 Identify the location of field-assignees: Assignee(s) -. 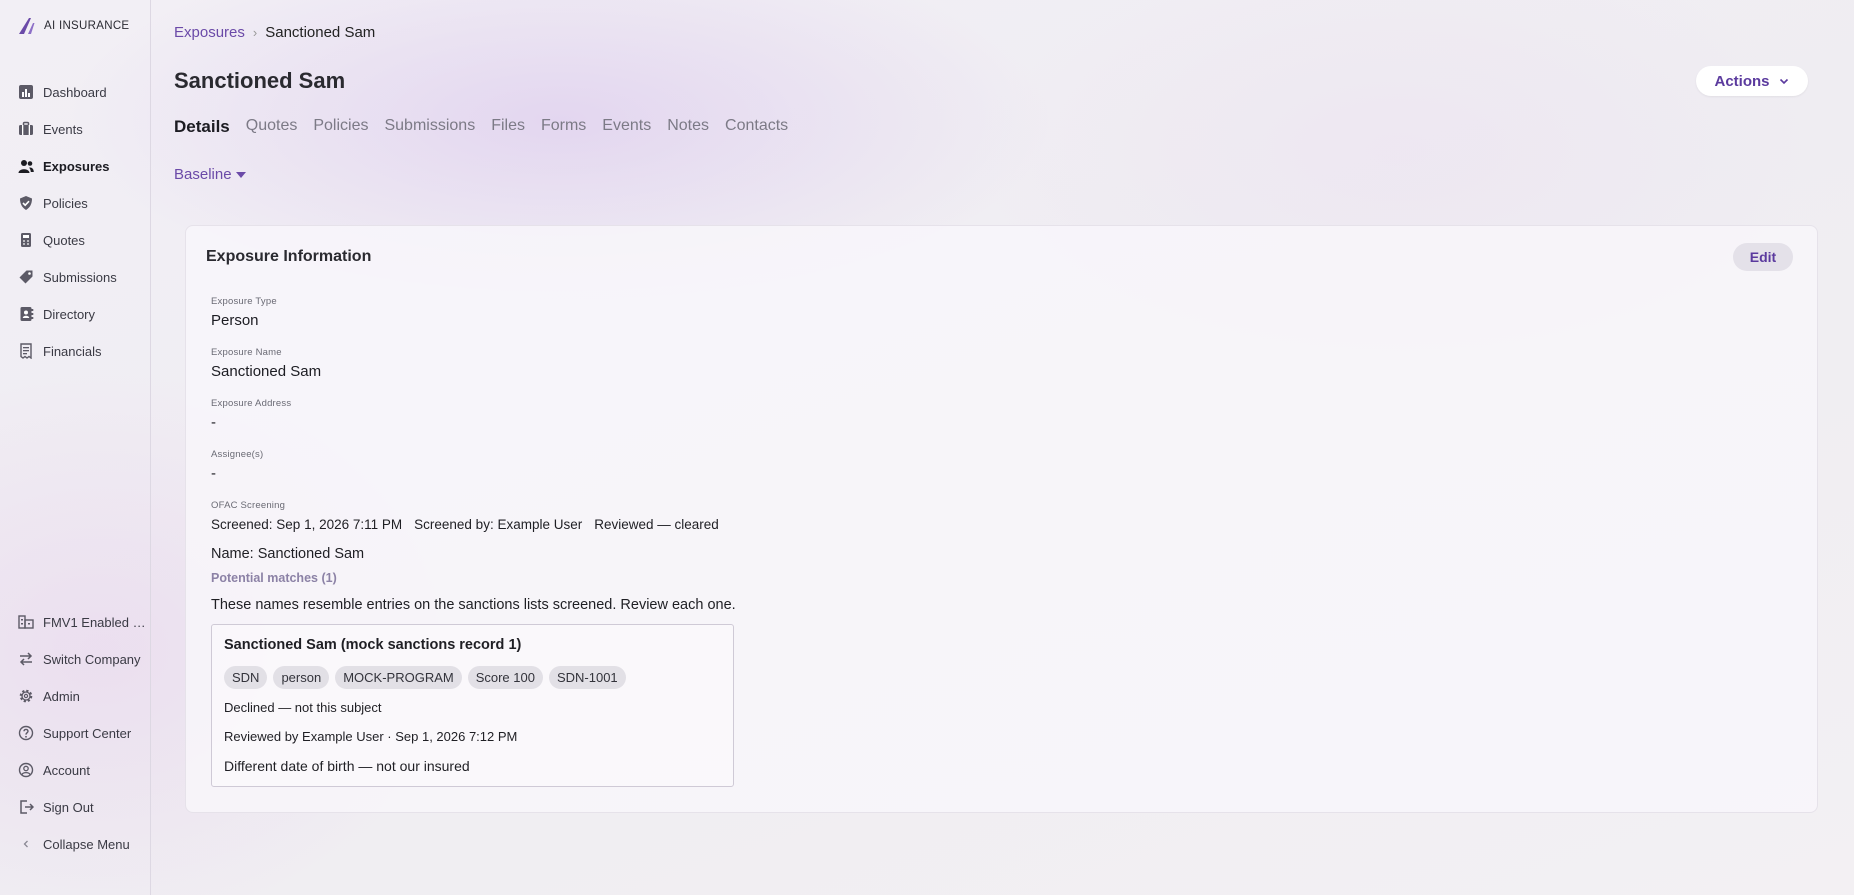
(237, 465).